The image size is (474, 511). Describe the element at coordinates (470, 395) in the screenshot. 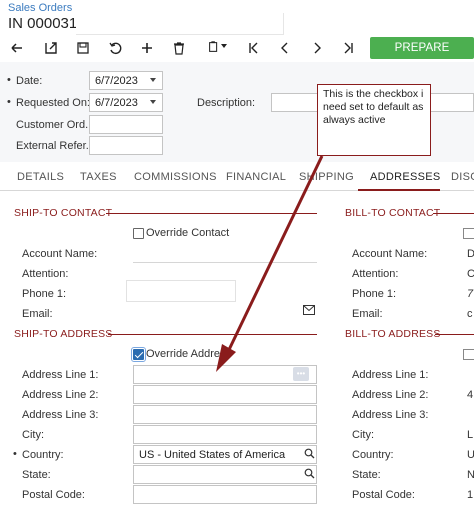

I see `bill-line2-value: 4` at that location.